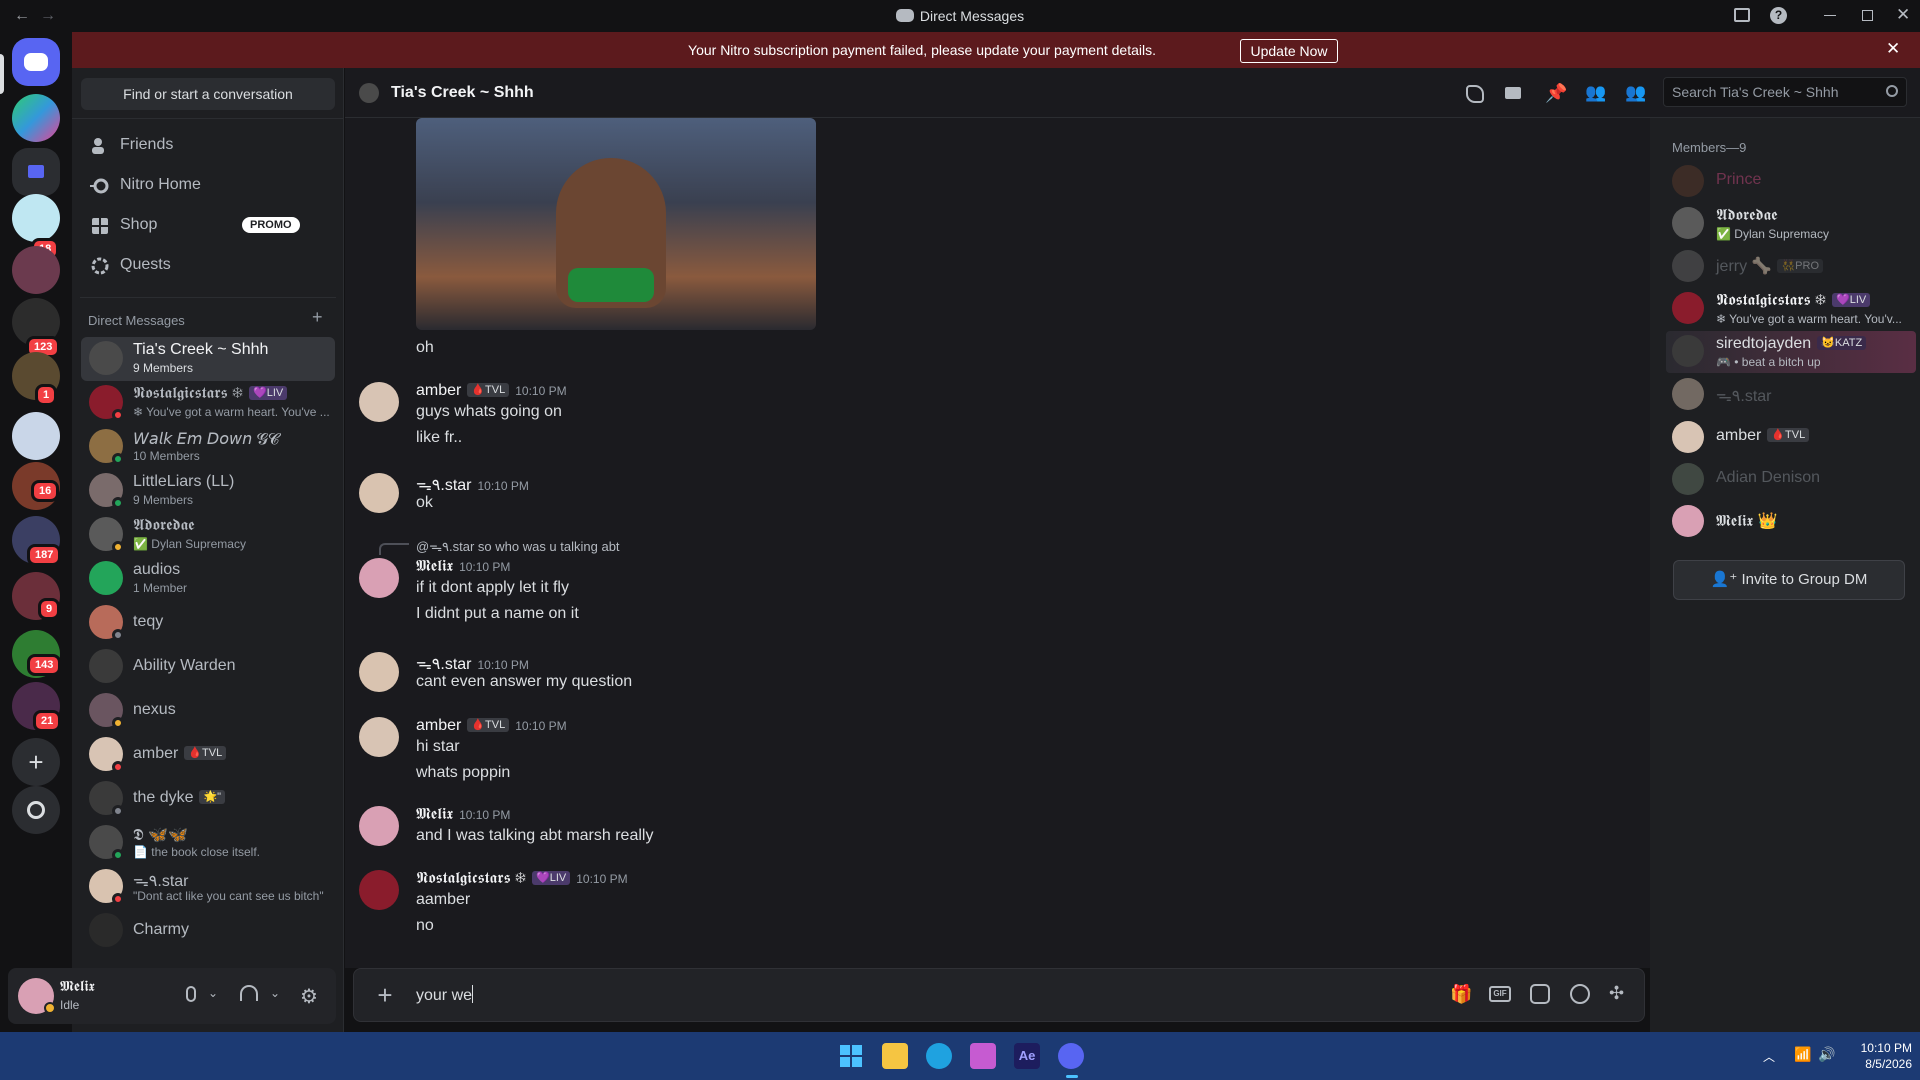 This screenshot has width=1920, height=1080. I want to click on dm-row: 𝕬𝖉𝖔𝖗𝖊𝖉𝖆𝖊 ✅ Dylan Supremacy, so click(208, 535).